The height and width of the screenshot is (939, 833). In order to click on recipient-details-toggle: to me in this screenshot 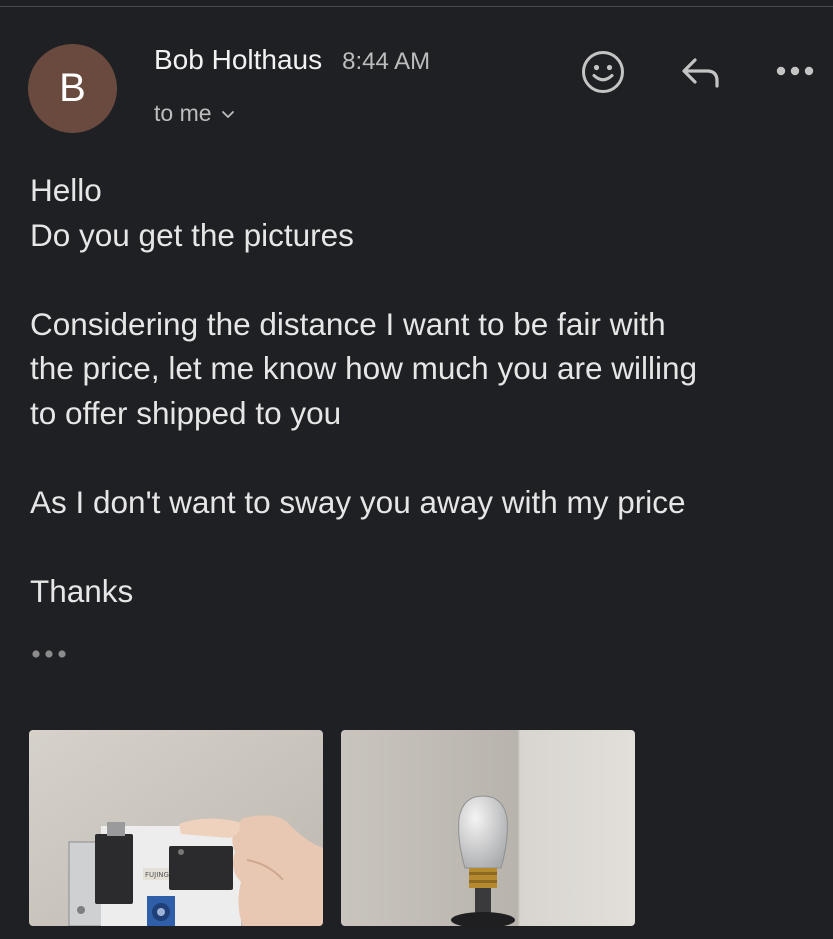, I will do `click(195, 113)`.